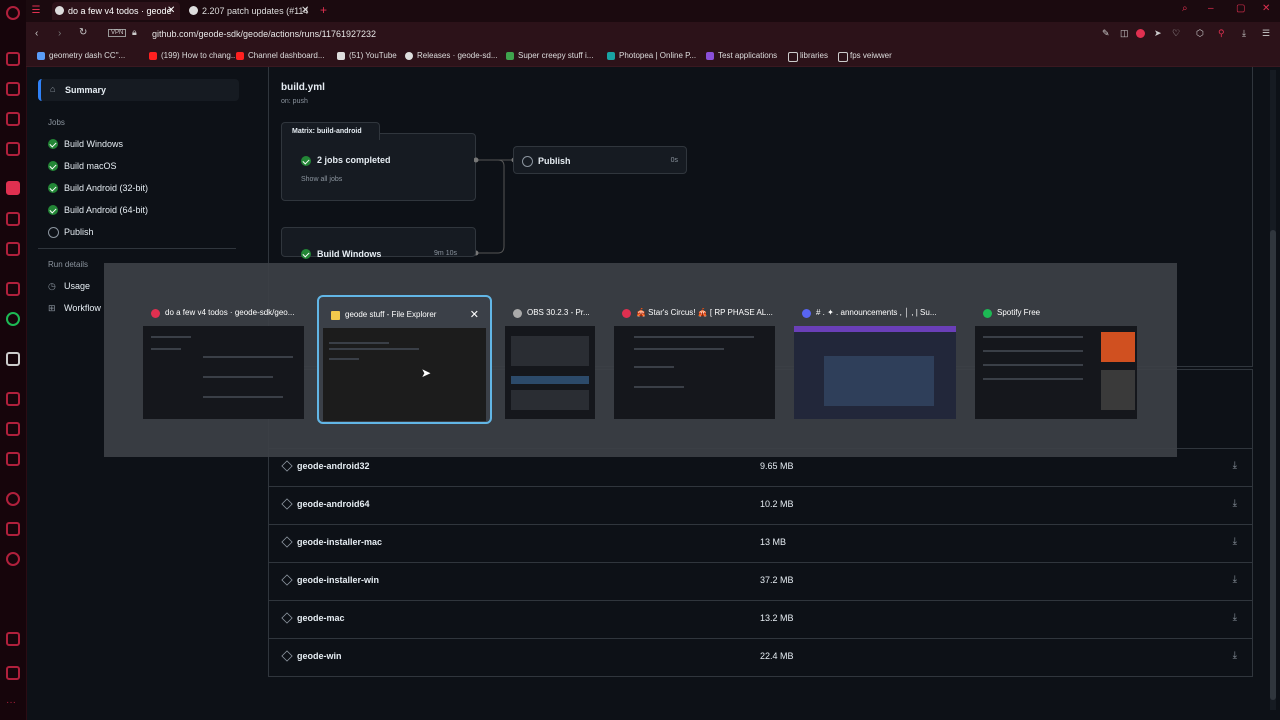  I want to click on back-icon: ‹, so click(36, 33).